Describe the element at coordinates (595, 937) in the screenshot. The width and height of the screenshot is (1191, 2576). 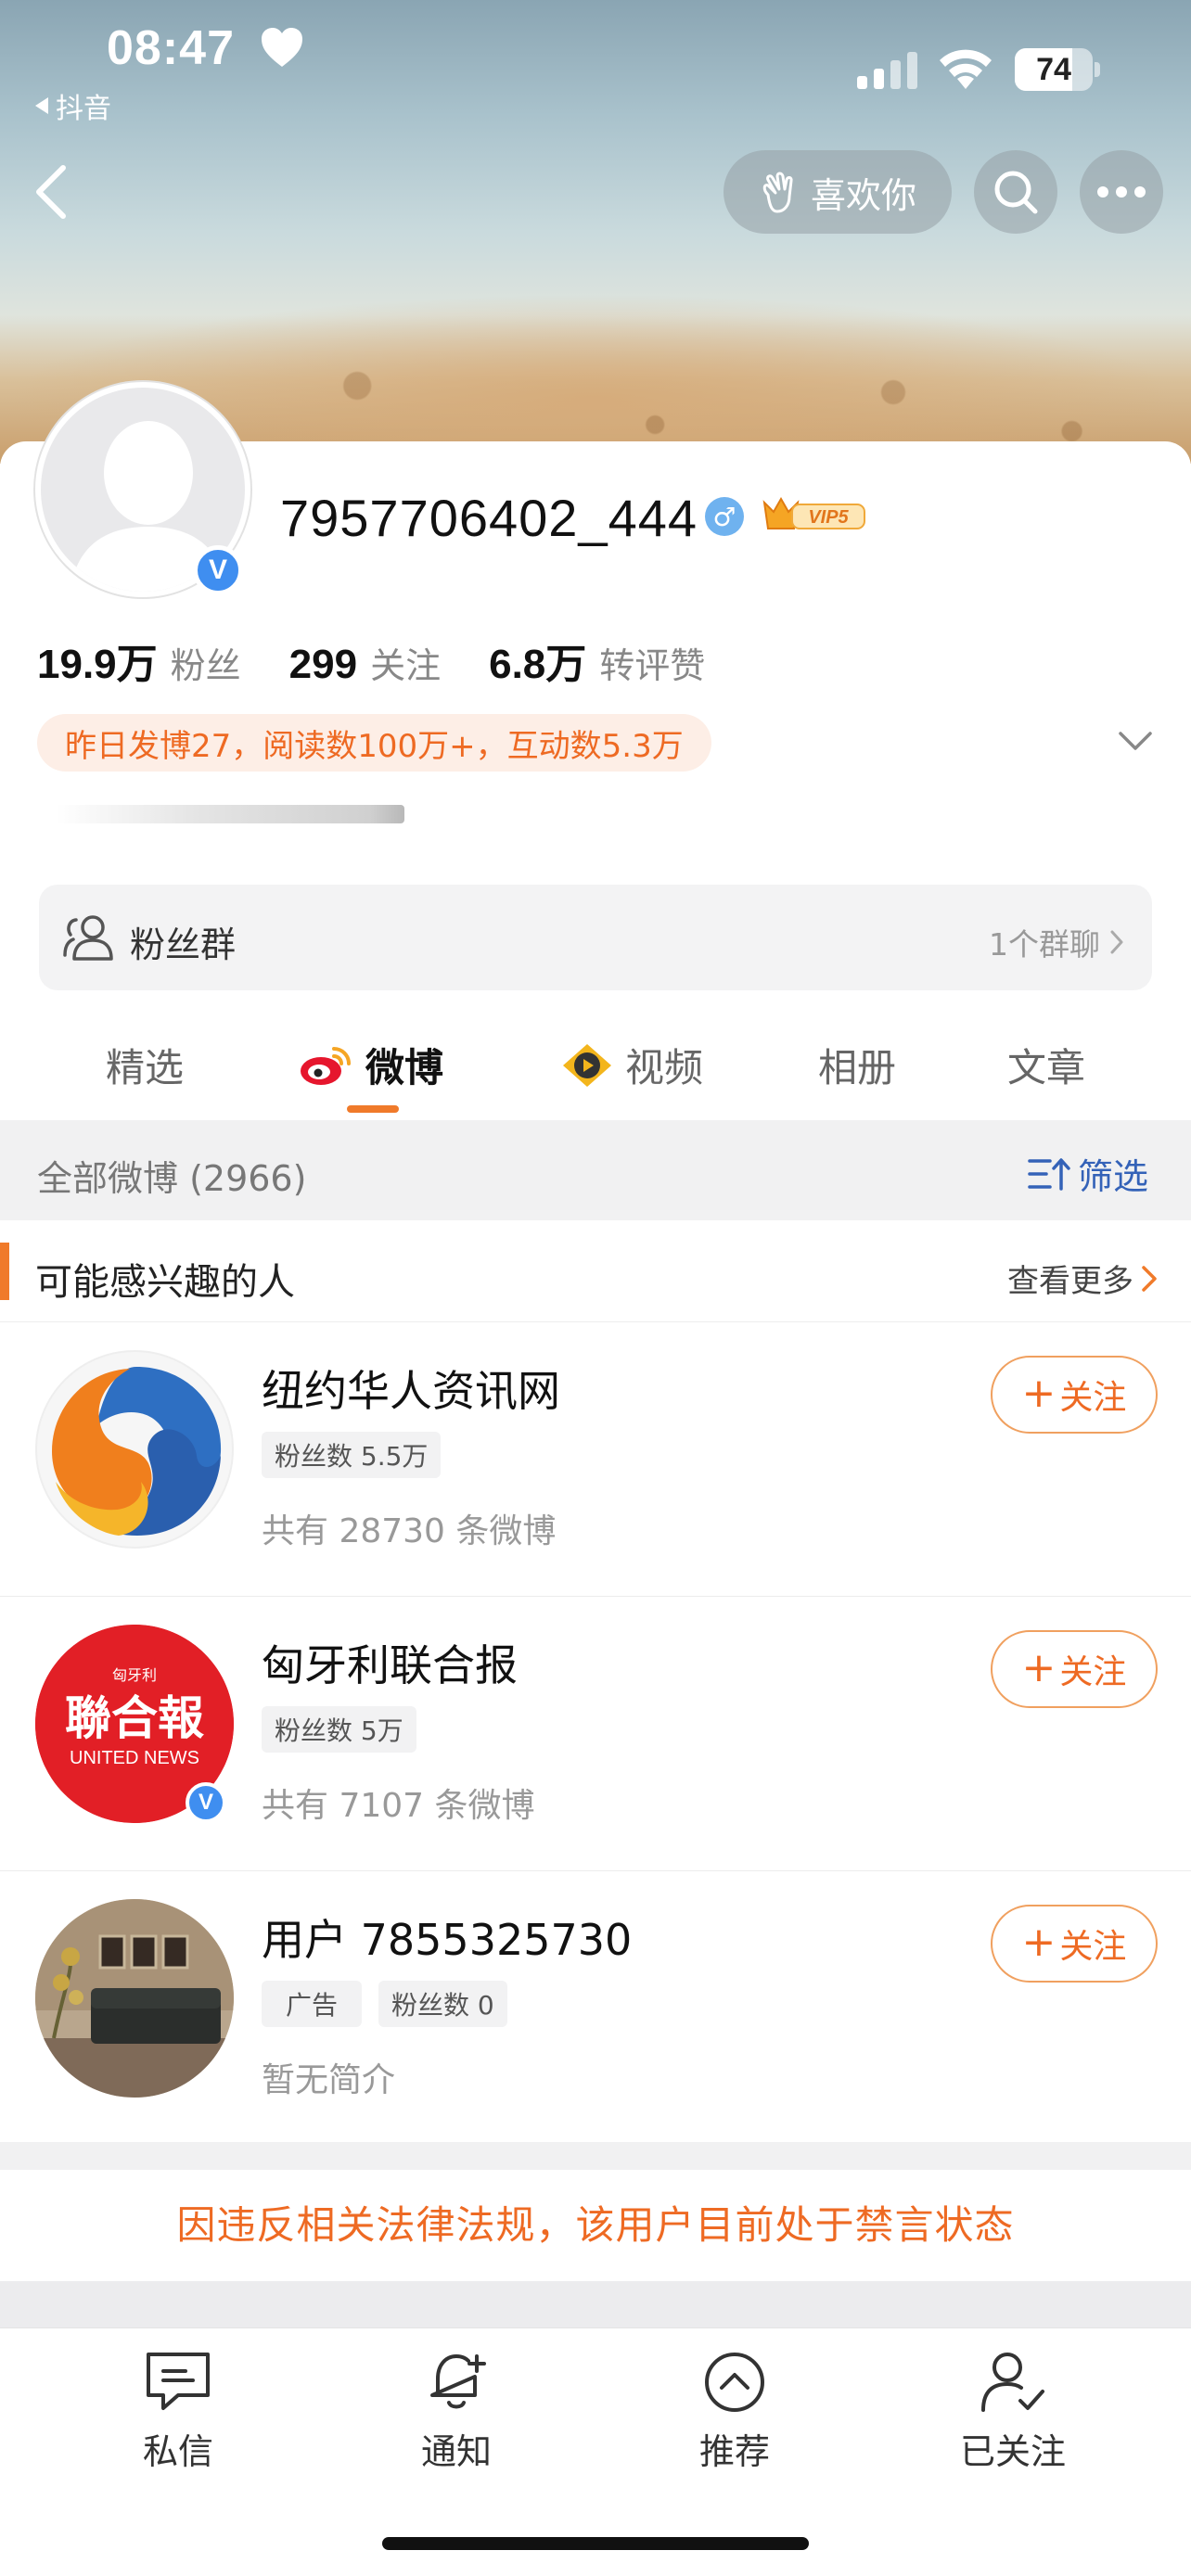
I see `fans-group-row: 粉丝群 1个群聊` at that location.